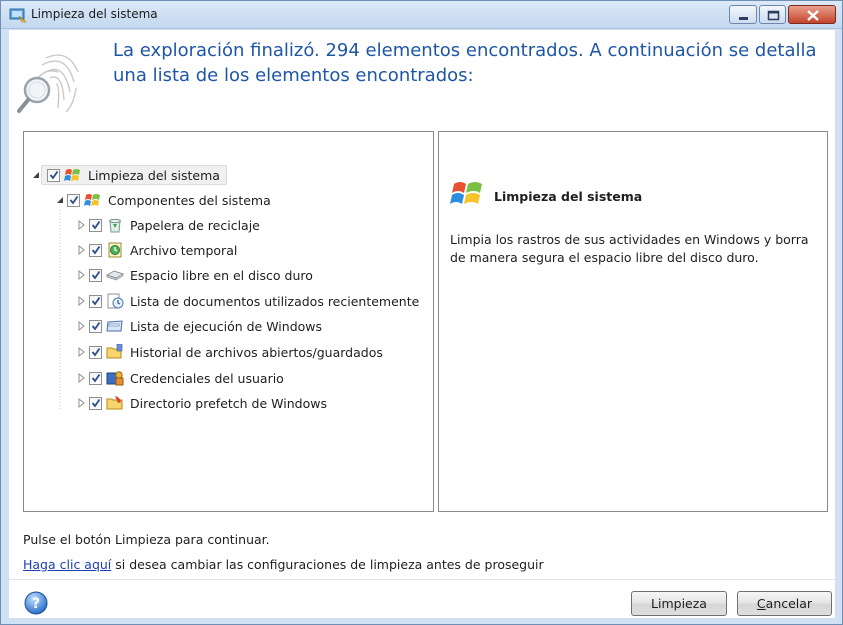  I want to click on tree-node-root: Limpieza del sistema, so click(129, 175).